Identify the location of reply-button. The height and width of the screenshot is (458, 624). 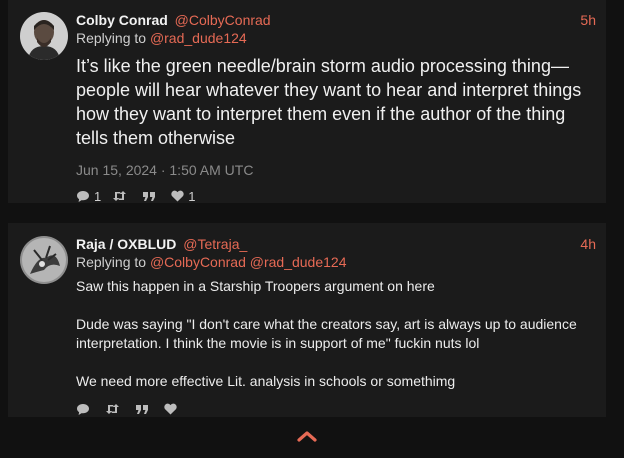
(85, 409).